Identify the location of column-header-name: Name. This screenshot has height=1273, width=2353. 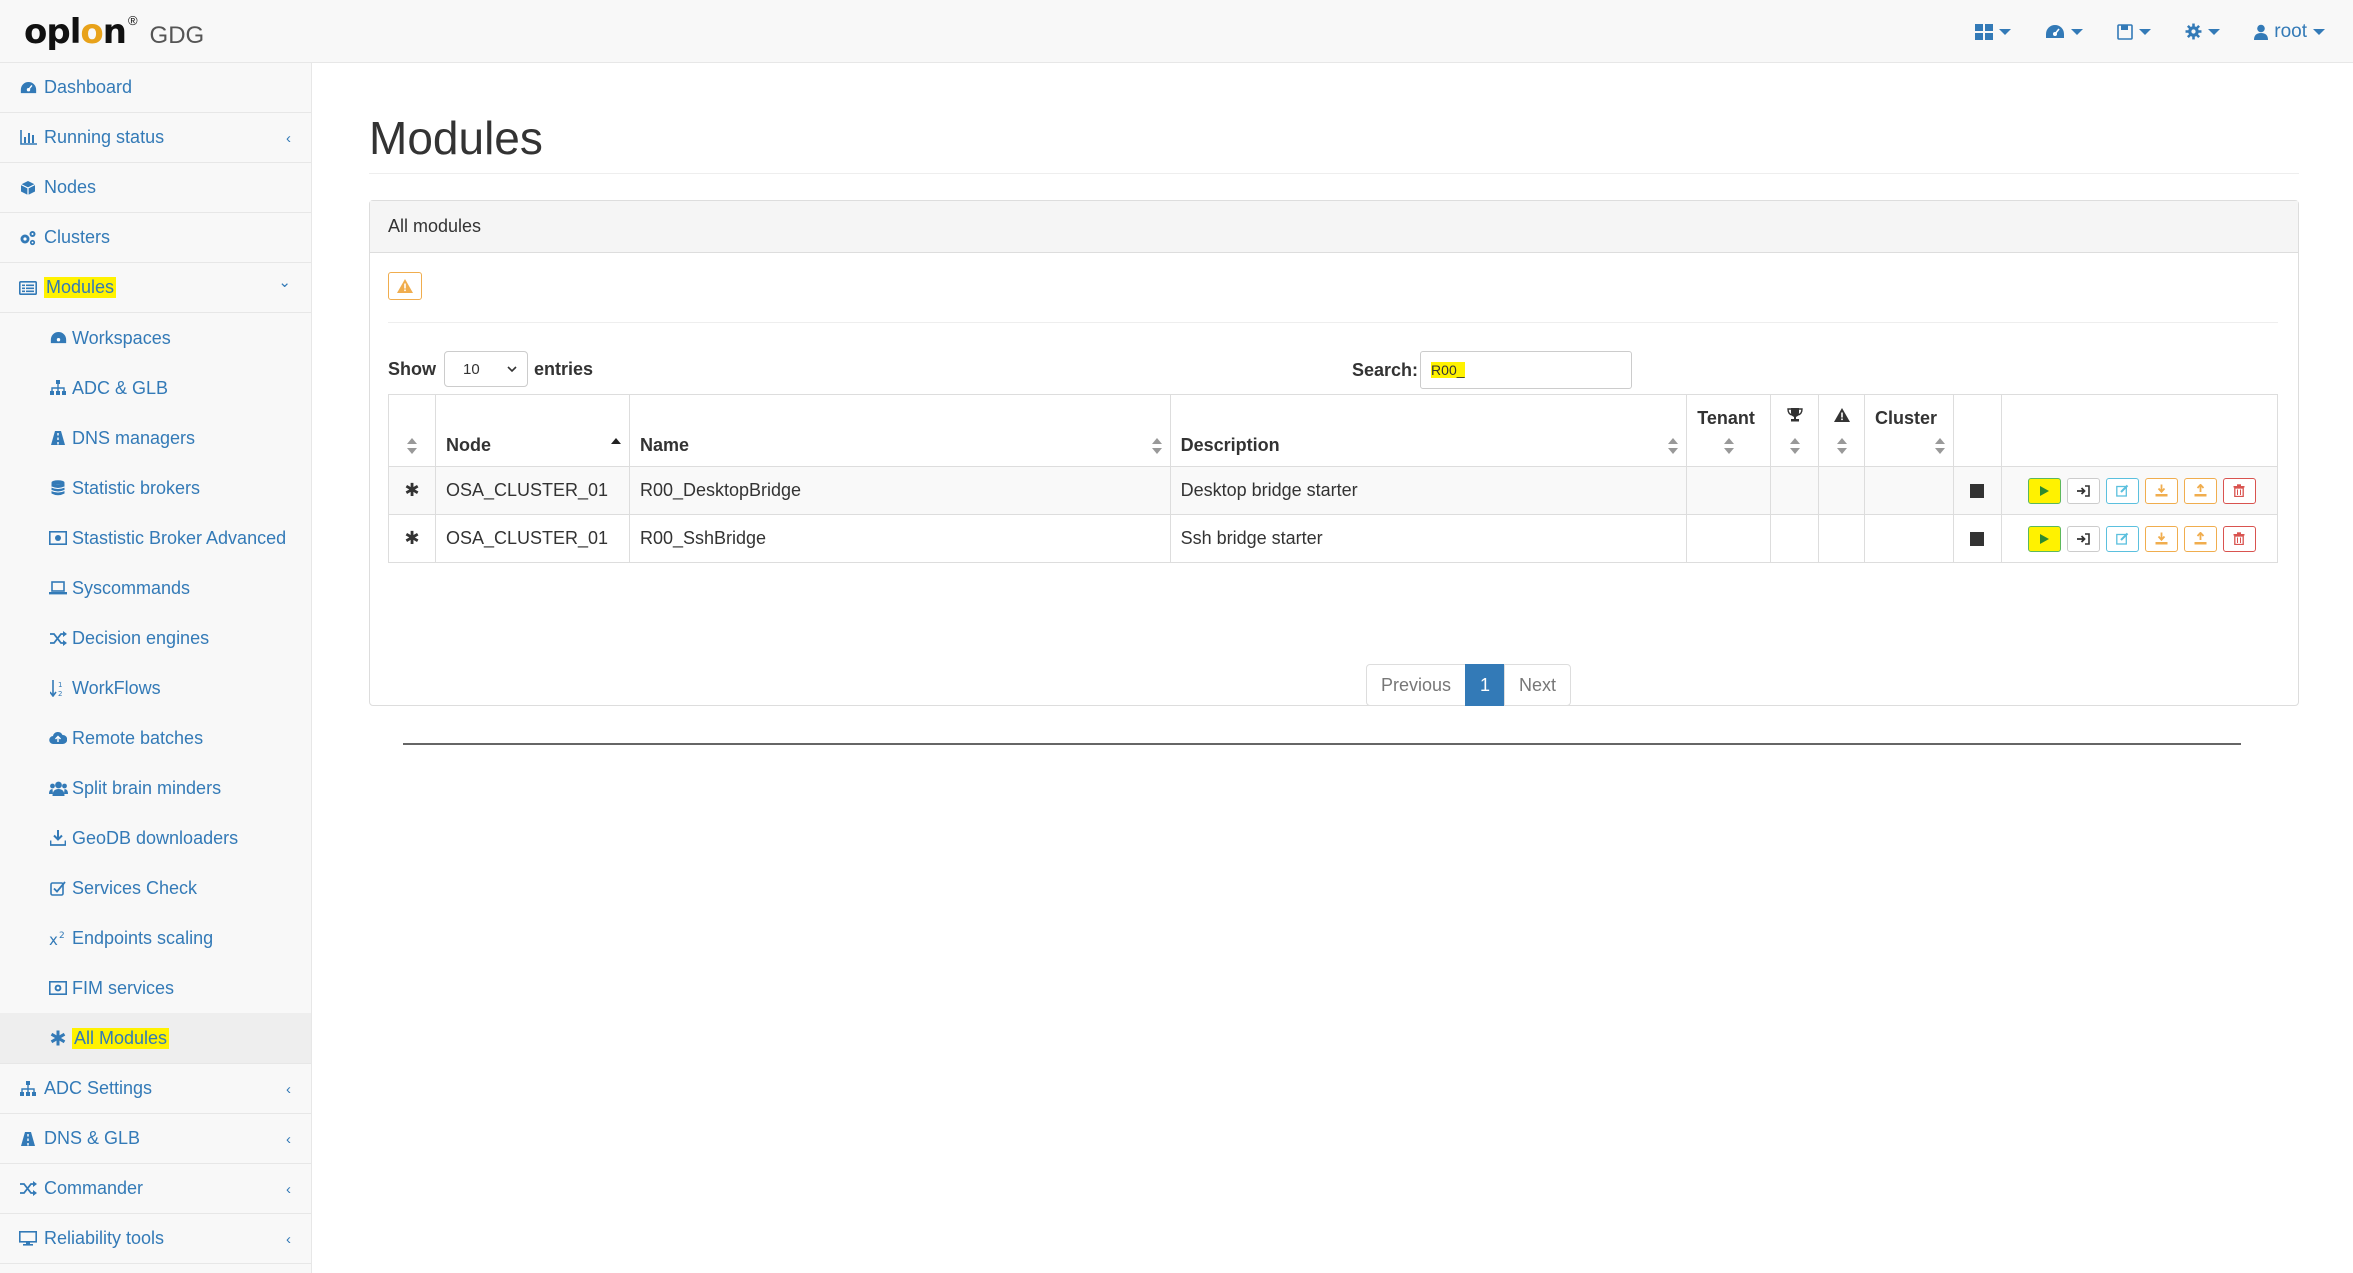
(899, 430).